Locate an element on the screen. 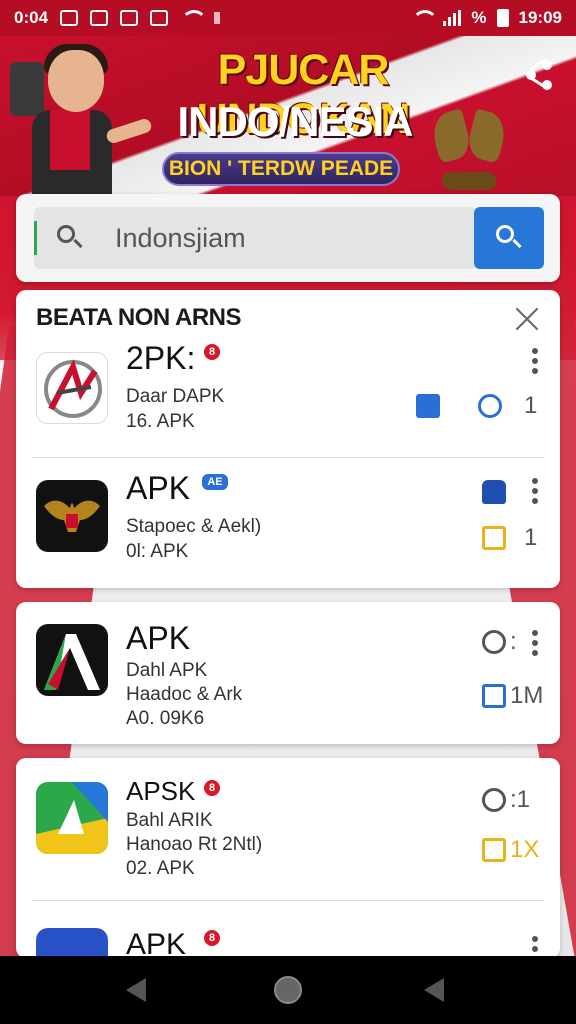 This screenshot has height=1024, width=576. home-icon is located at coordinates (288, 990).